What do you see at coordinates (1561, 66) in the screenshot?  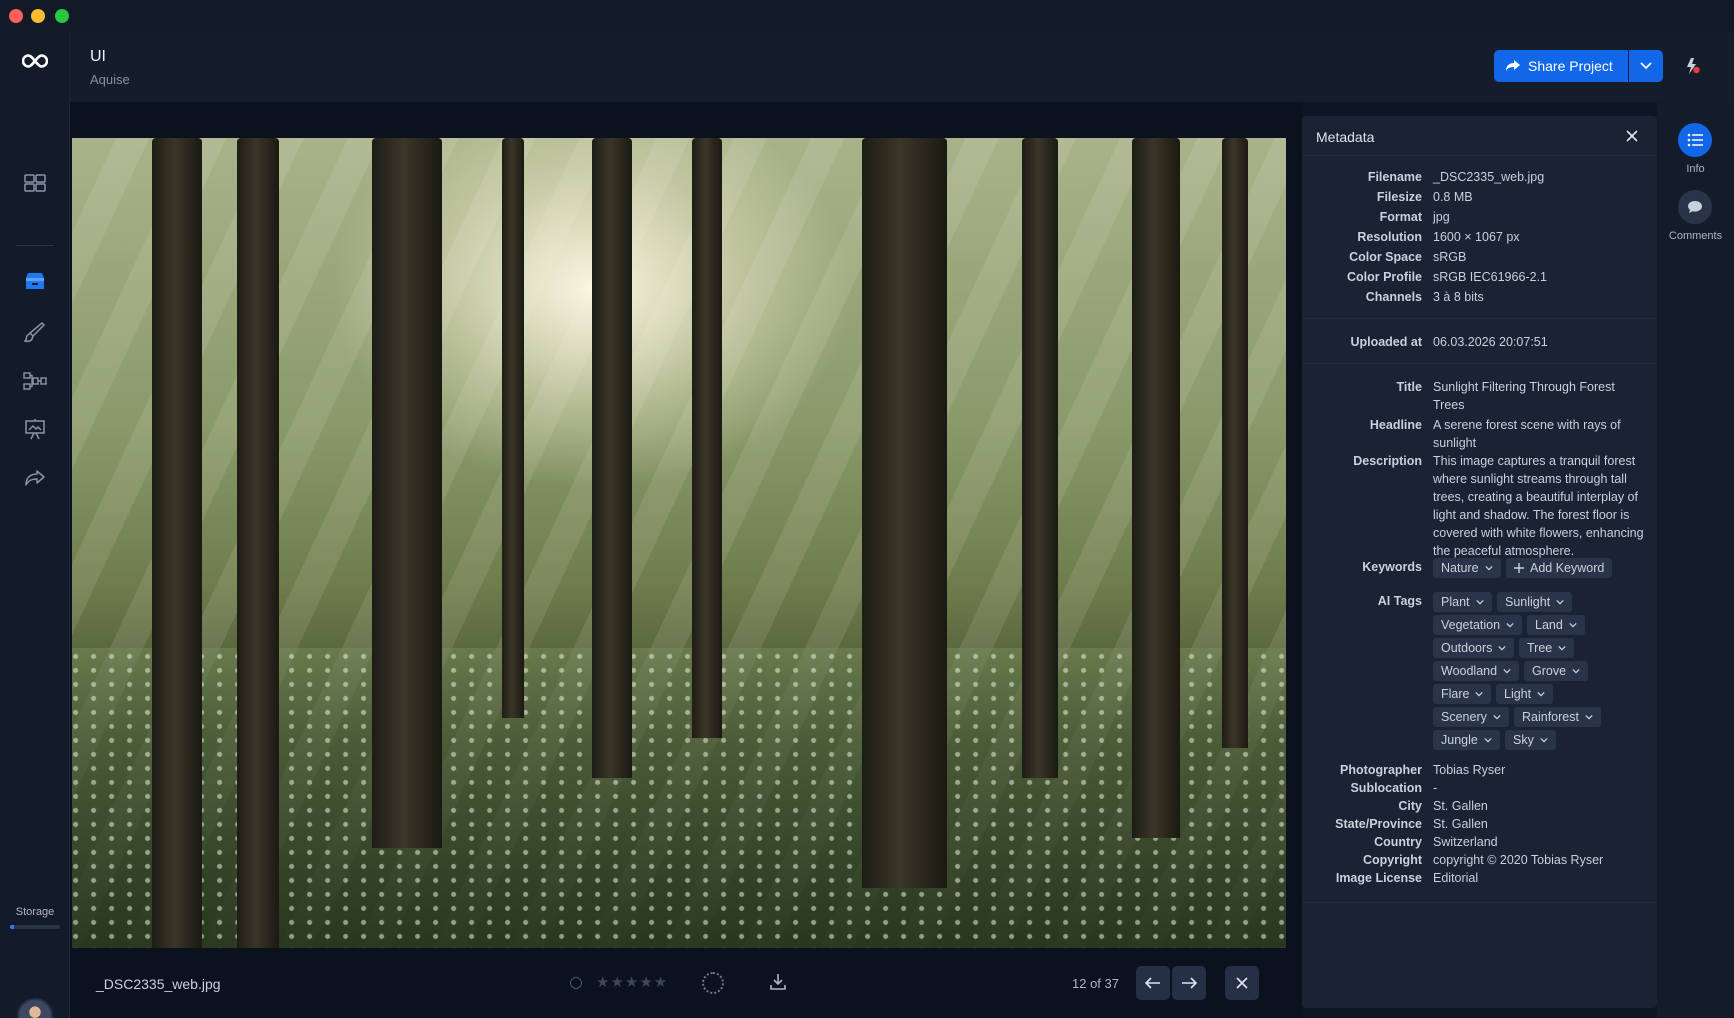 I see `share-project-button: Share Project` at bounding box center [1561, 66].